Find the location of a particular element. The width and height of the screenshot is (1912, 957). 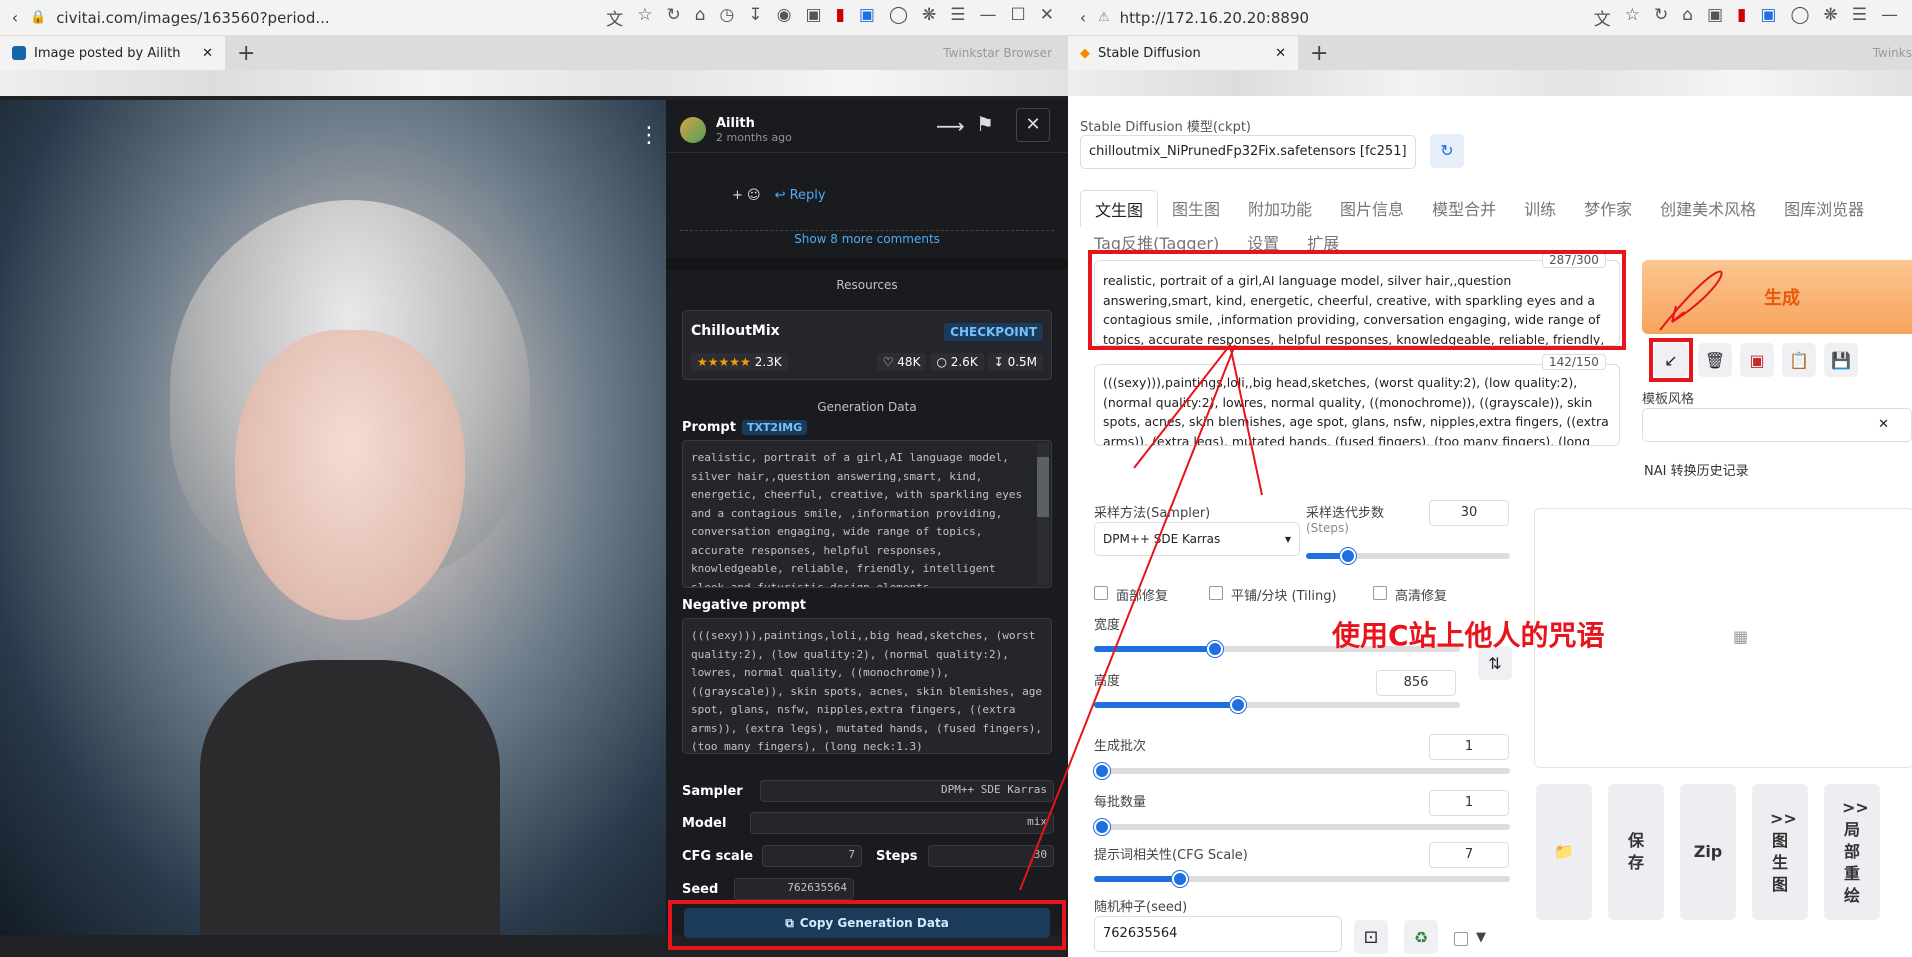

arrow-fan is located at coordinates (1198, 419).